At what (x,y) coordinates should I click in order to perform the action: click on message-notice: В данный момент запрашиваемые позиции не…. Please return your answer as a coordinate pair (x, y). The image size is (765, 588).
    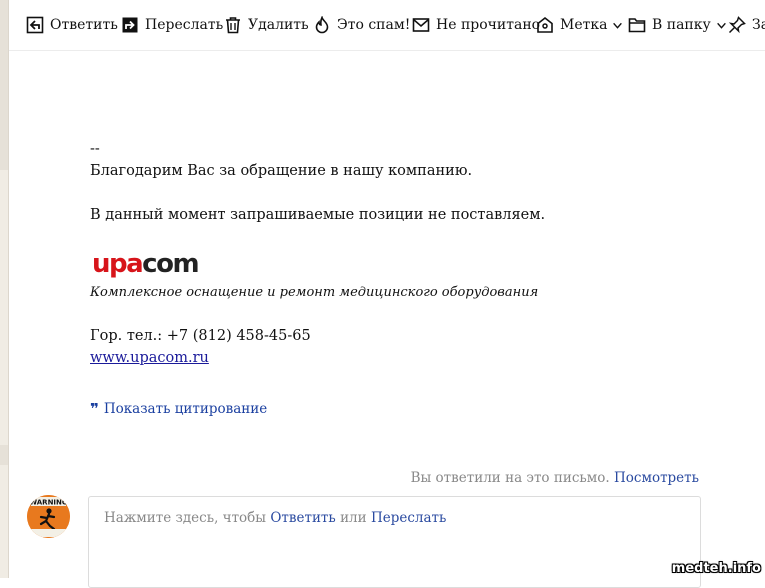
    Looking at the image, I should click on (318, 215).